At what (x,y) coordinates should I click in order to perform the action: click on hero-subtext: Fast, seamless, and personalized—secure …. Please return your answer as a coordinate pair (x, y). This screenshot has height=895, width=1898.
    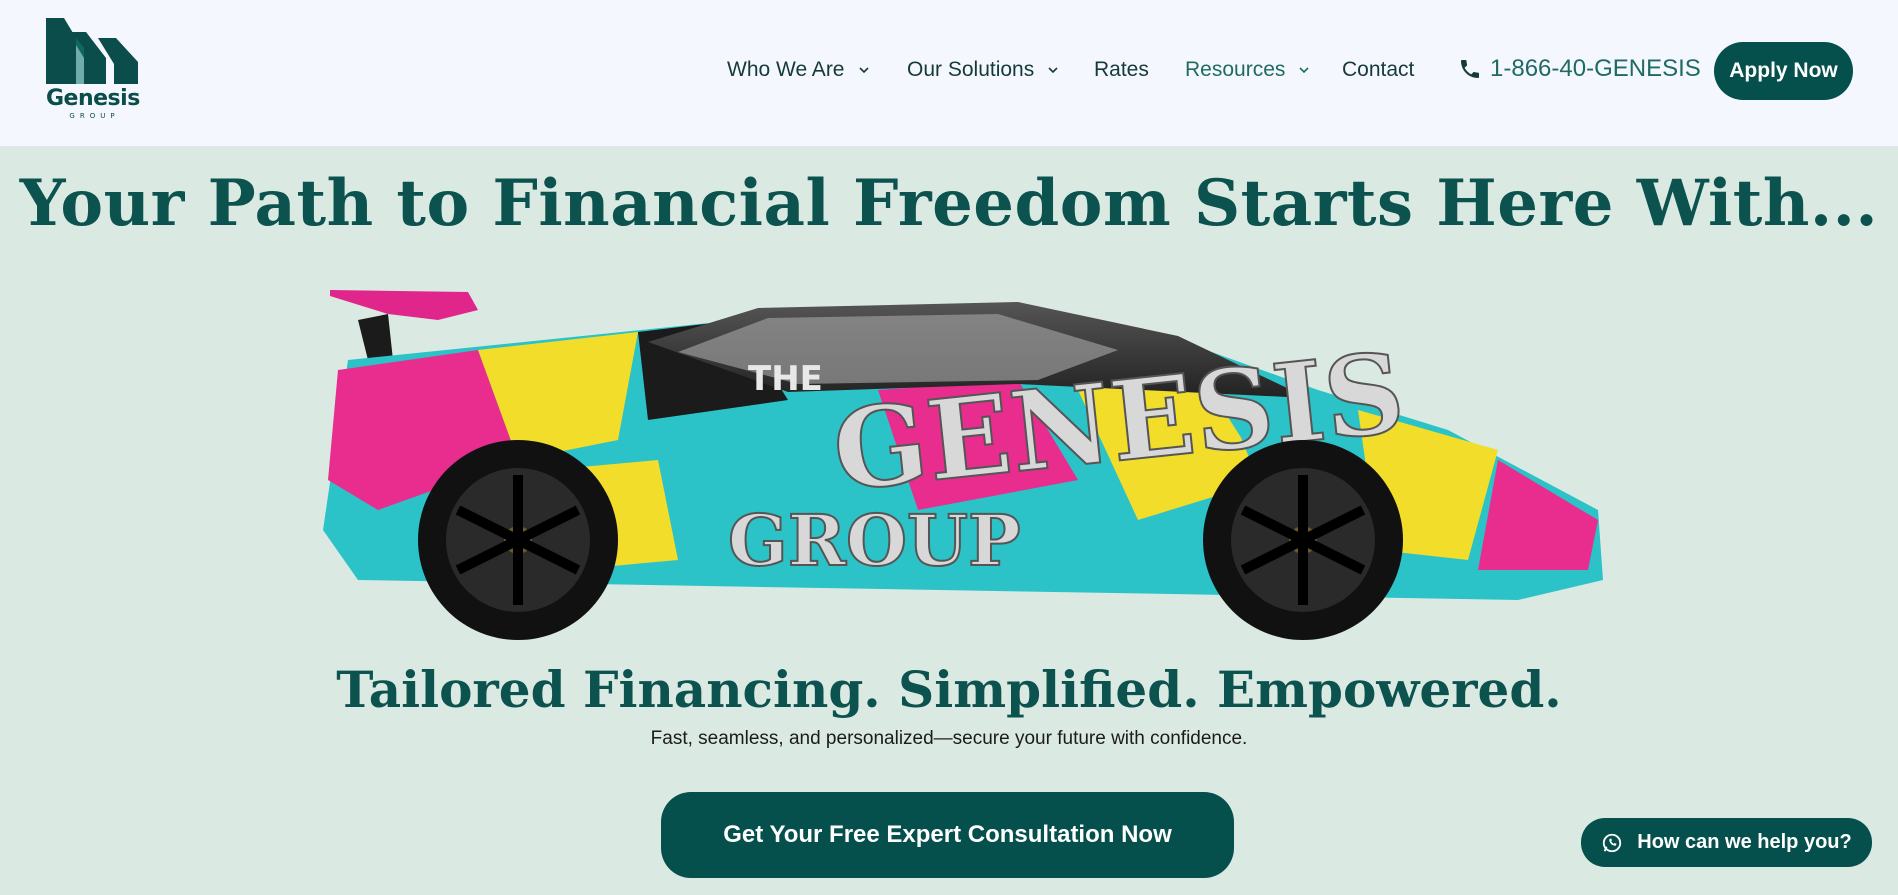
    Looking at the image, I should click on (949, 738).